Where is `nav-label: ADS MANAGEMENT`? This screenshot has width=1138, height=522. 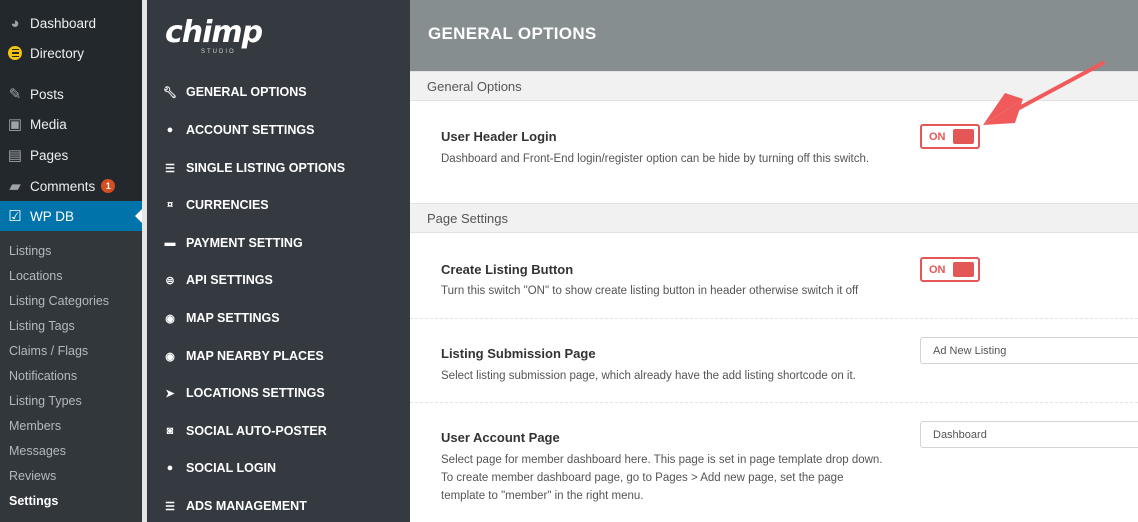
nav-label: ADS MANAGEMENT is located at coordinates (246, 506).